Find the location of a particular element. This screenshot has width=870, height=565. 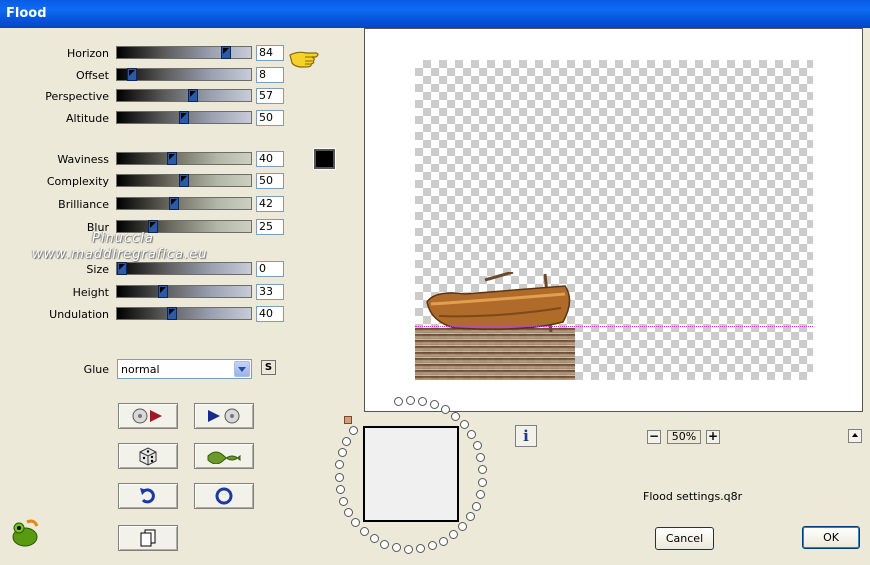

label-altitude: Altitude is located at coordinates (87, 118).